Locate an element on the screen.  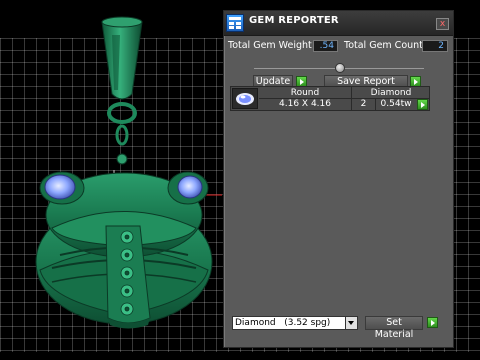
set-material-go-icon is located at coordinates (432, 322).